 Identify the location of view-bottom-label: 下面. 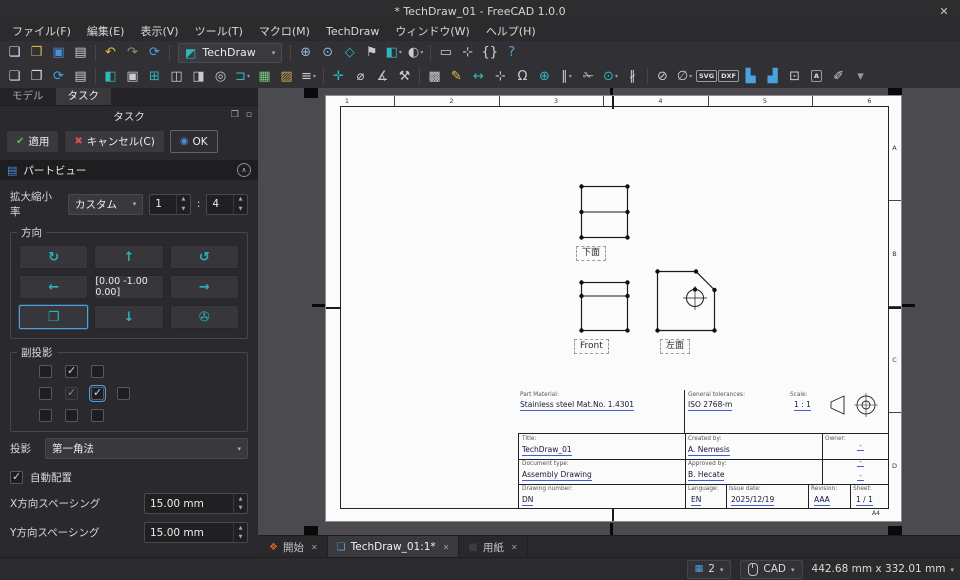
(591, 253).